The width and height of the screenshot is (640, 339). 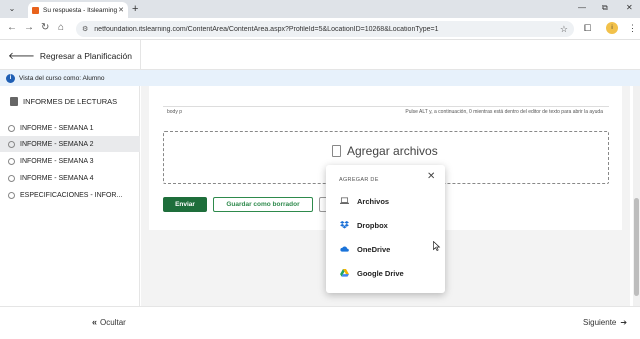 I want to click on reload-icon: ↻, so click(x=45, y=28).